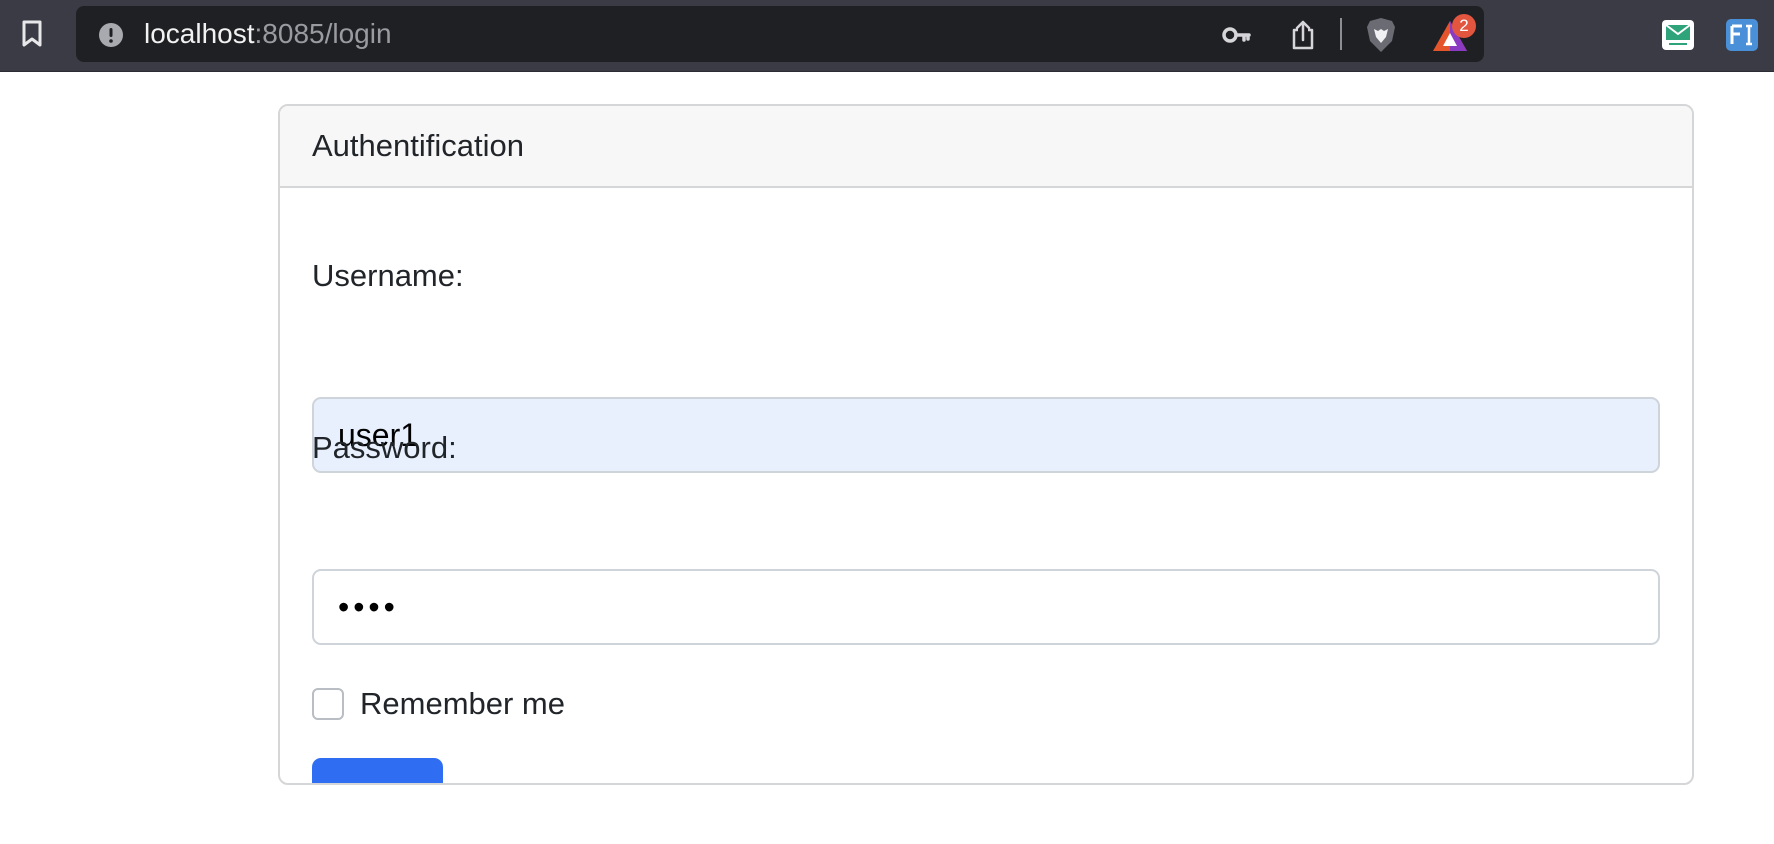 Image resolution: width=1774 pixels, height=844 pixels. I want to click on browser-toolbar: localhost:8085/login 2, so click(887, 36).